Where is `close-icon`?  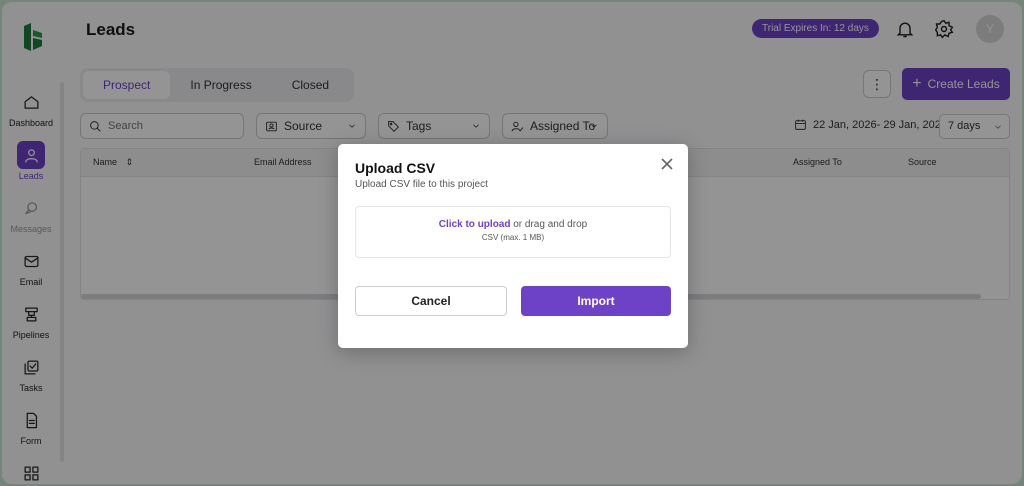
close-icon is located at coordinates (668, 164).